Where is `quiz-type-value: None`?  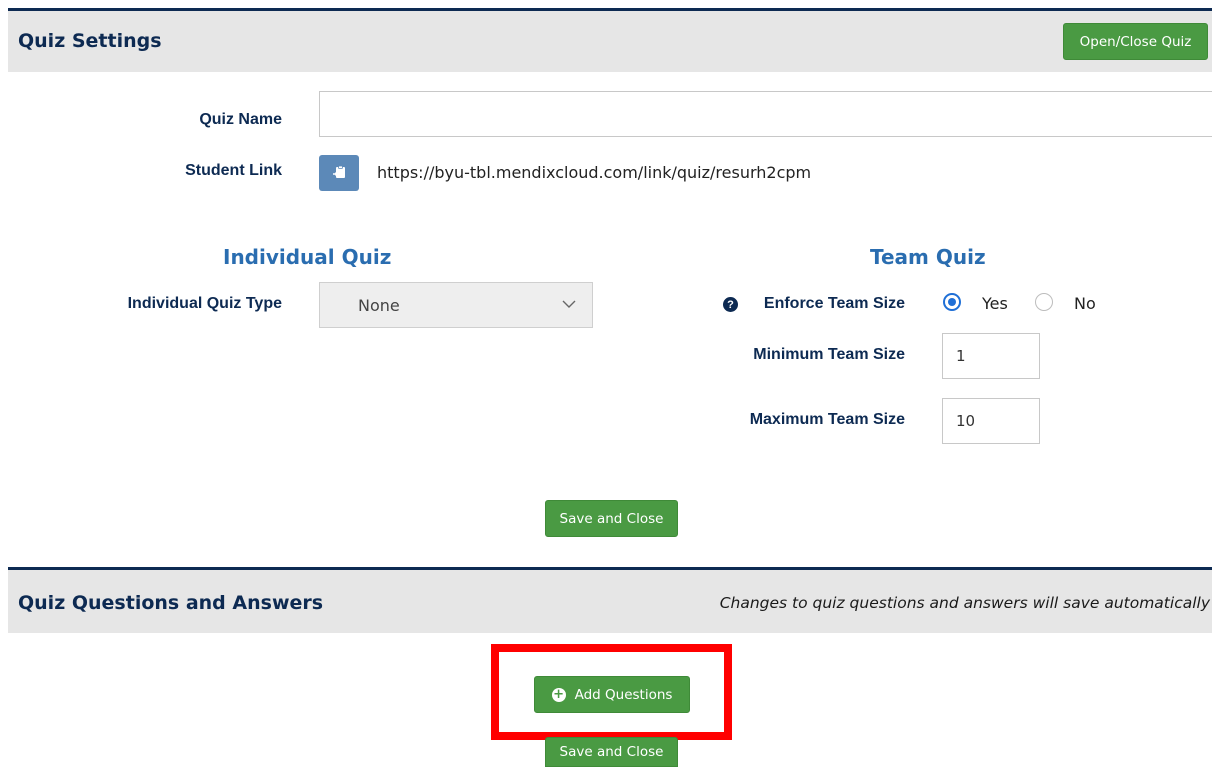
quiz-type-value: None is located at coordinates (379, 305).